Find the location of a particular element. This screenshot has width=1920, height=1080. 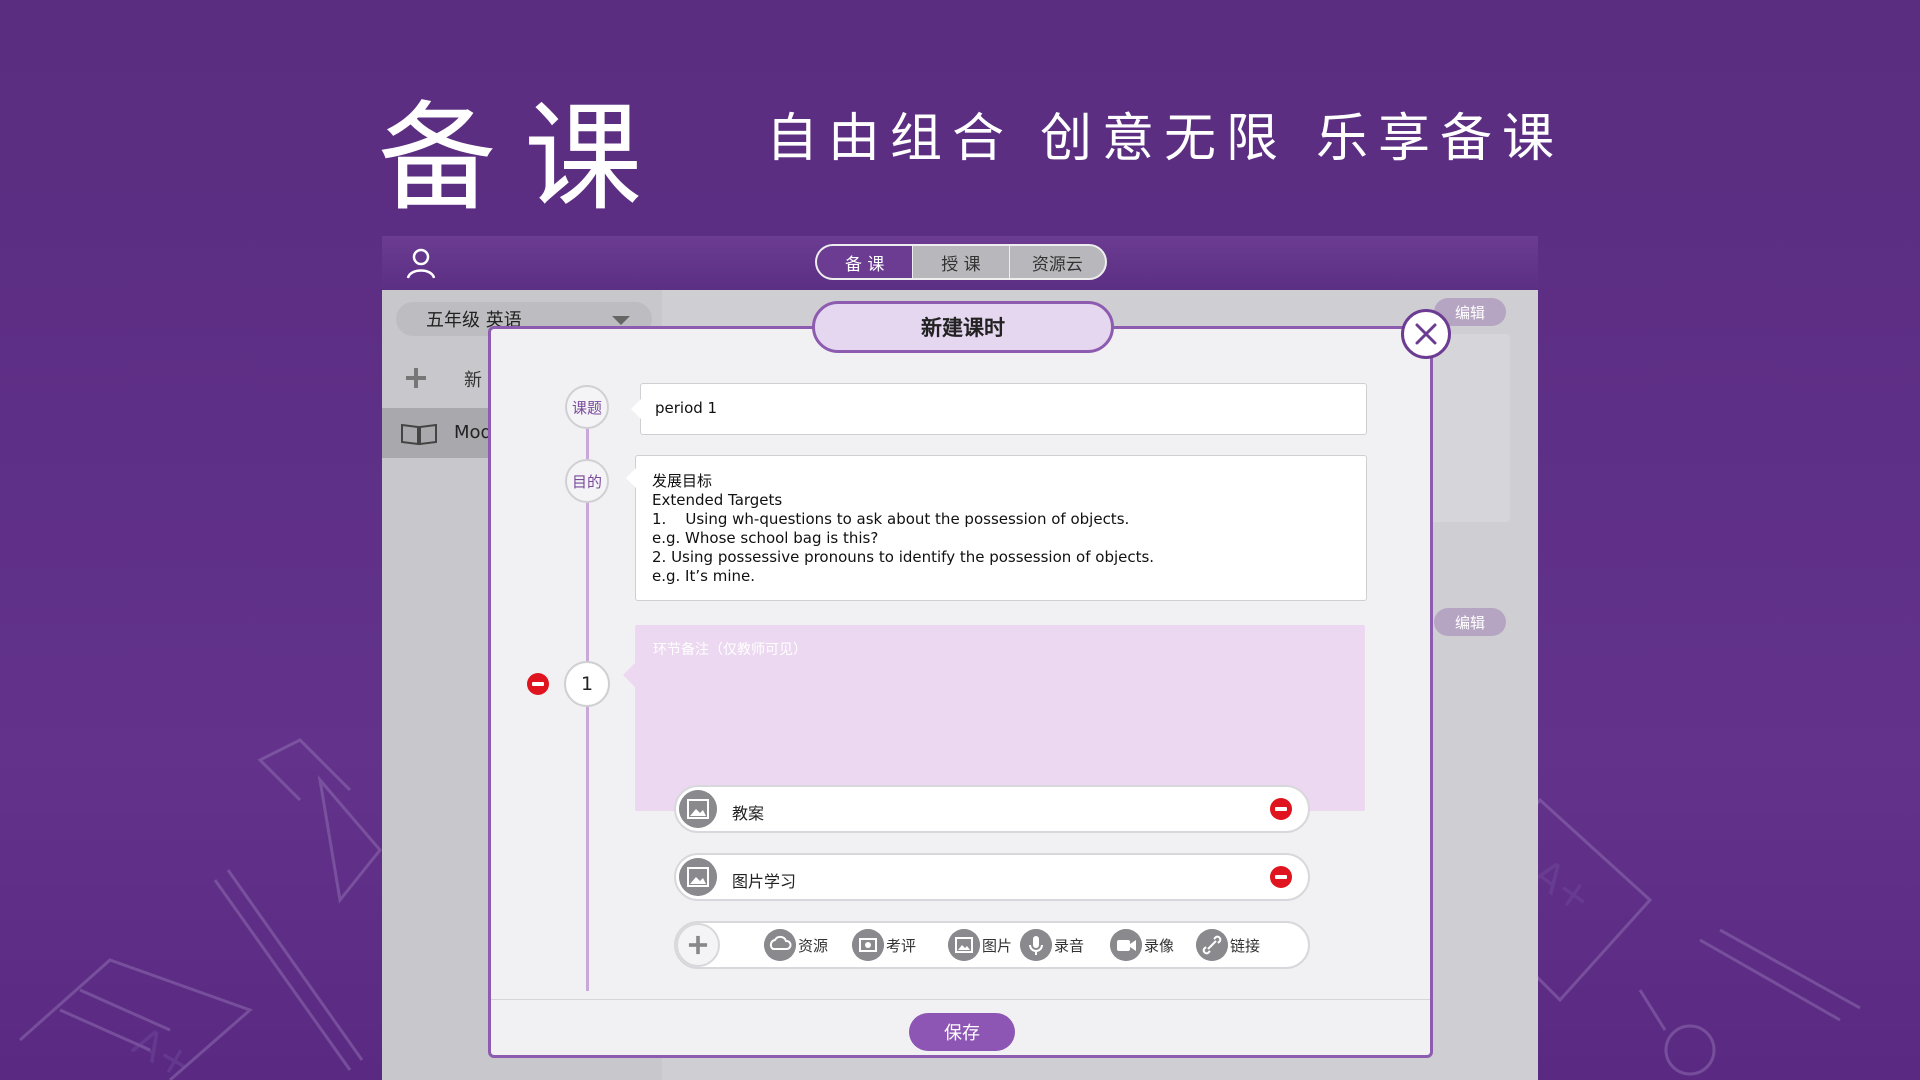

tool-assessment: 考评 is located at coordinates (884, 945).